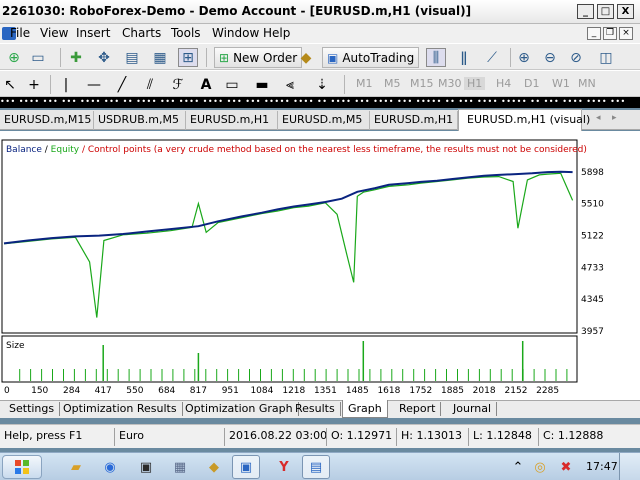 The width and height of the screenshot is (640, 480). Describe the element at coordinates (239, 409) in the screenshot. I see `tab-optimization-graph: Optimization Graph` at that location.